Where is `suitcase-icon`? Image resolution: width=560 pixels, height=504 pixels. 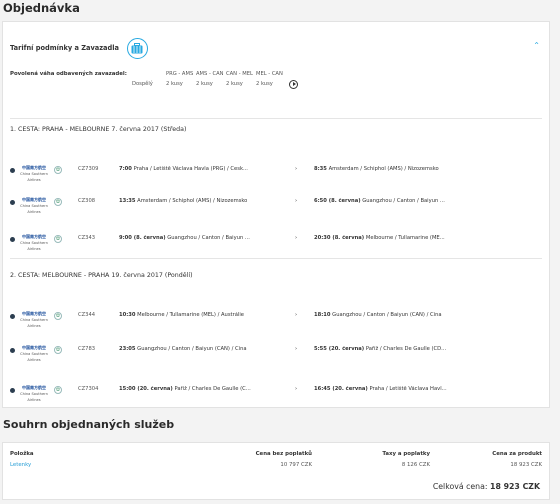
suitcase-icon is located at coordinates (137, 48).